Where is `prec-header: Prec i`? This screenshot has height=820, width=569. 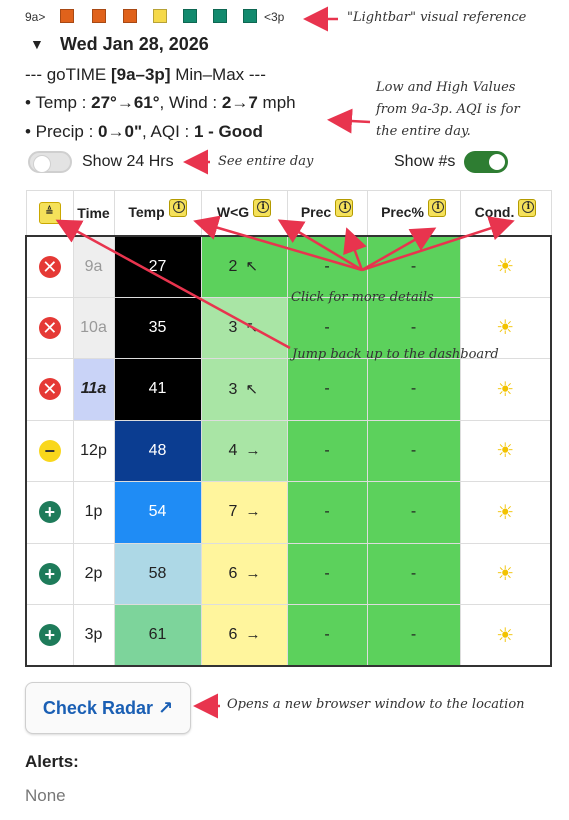 prec-header: Prec i is located at coordinates (327, 213).